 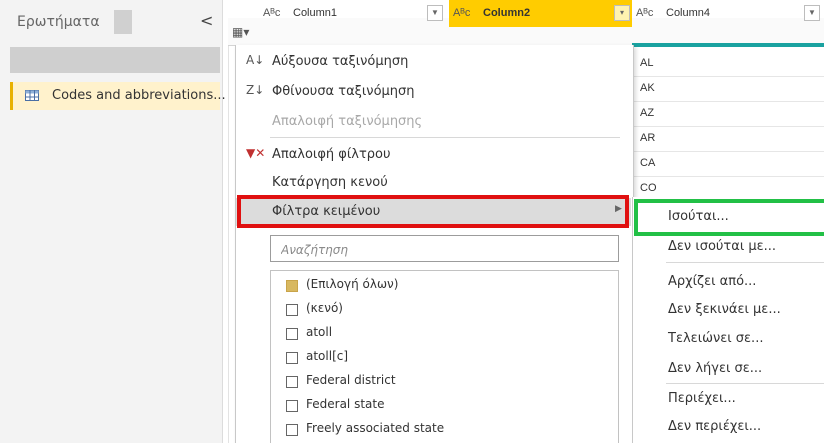 I want to click on table-cell: CA, so click(x=728, y=164).